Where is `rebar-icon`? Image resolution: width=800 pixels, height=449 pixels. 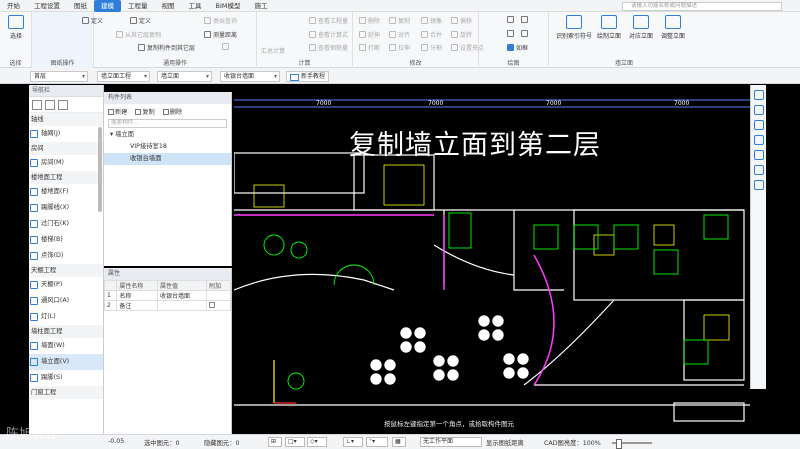
rebar-icon is located at coordinates (312, 47).